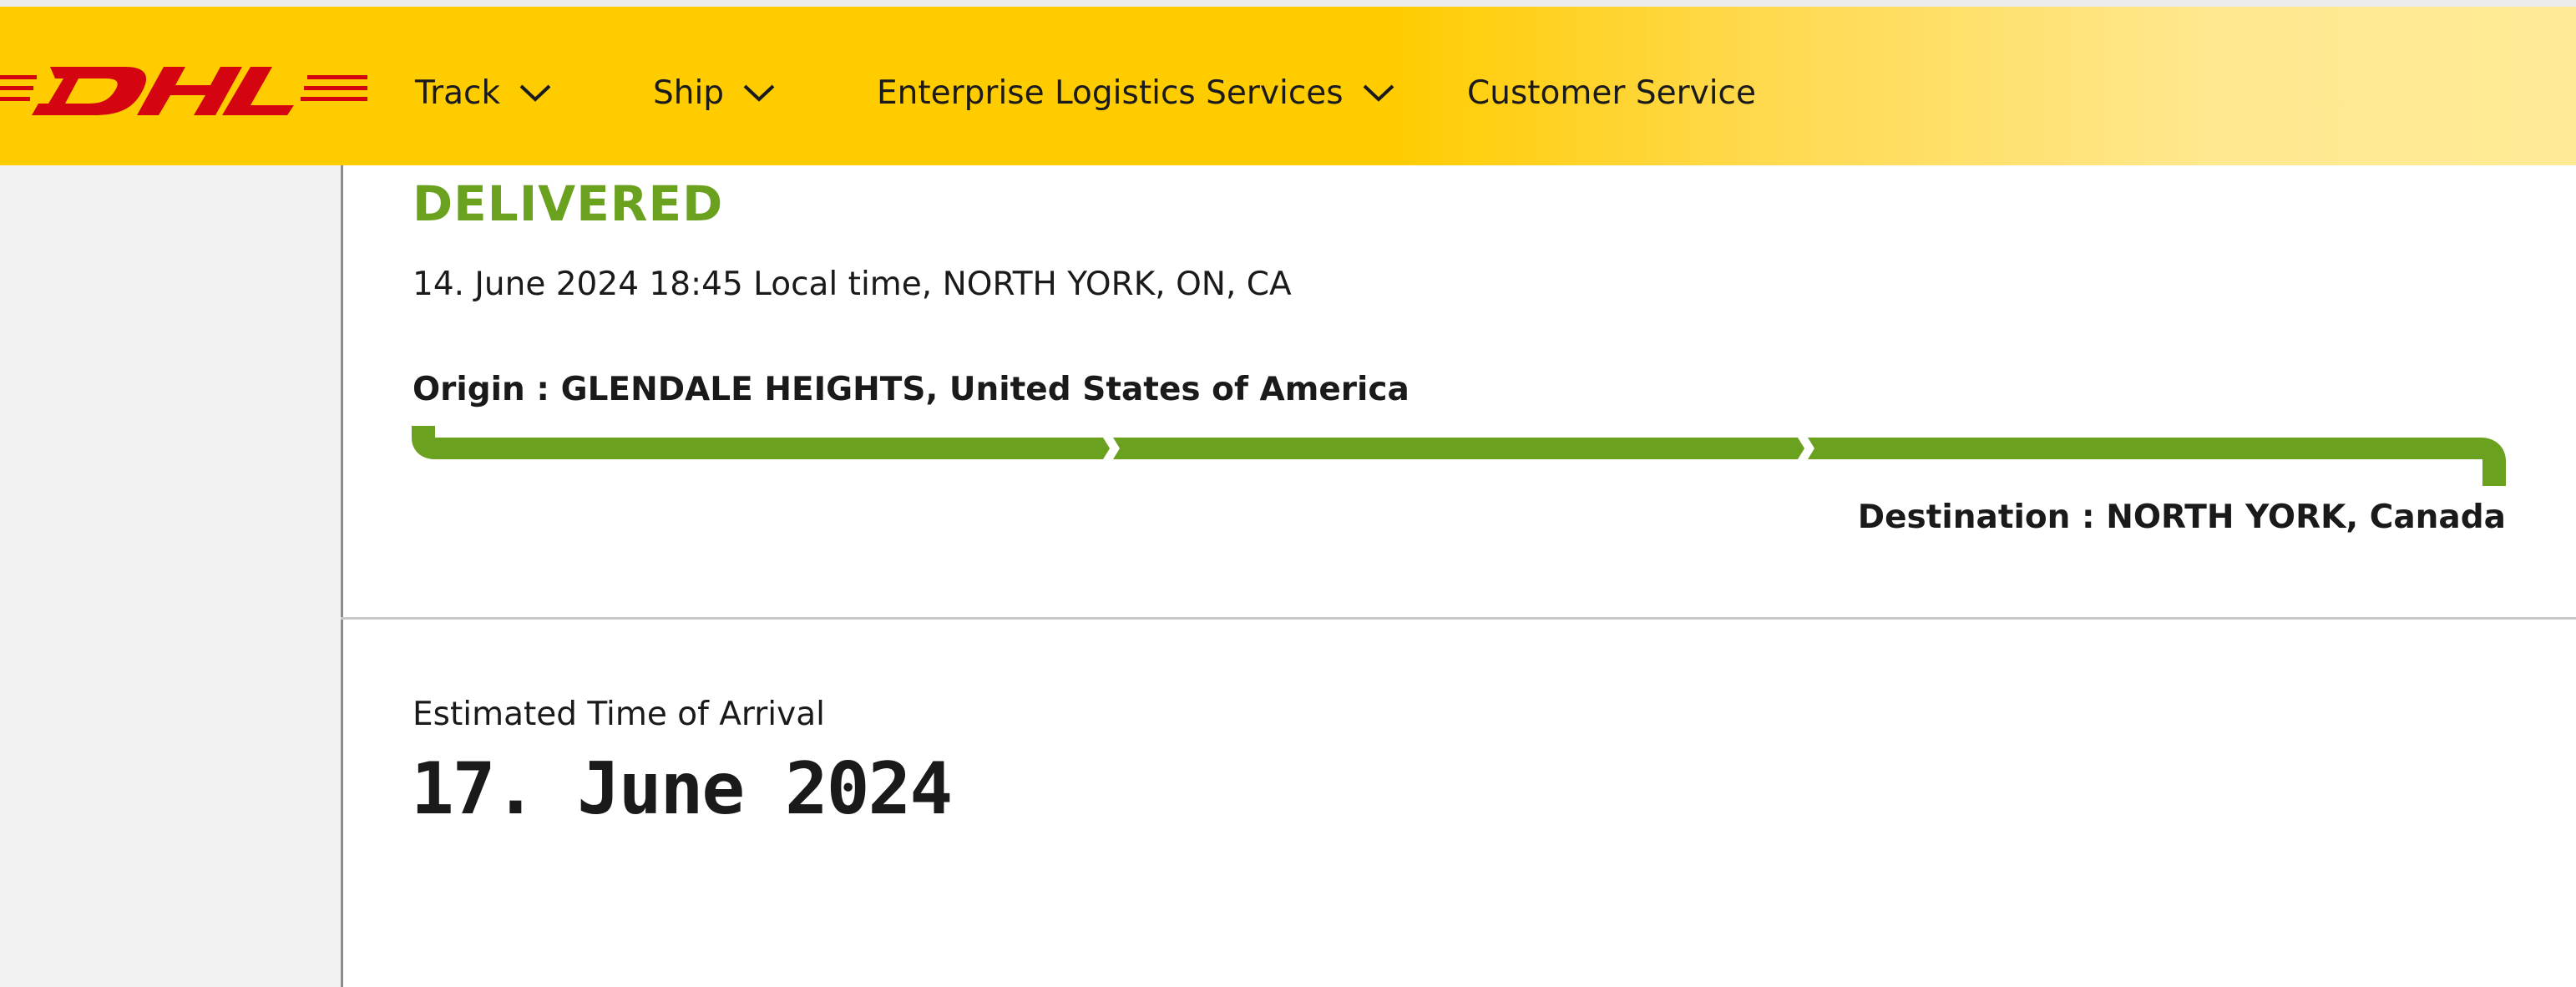  I want to click on nav-ship: Ship, so click(714, 93).